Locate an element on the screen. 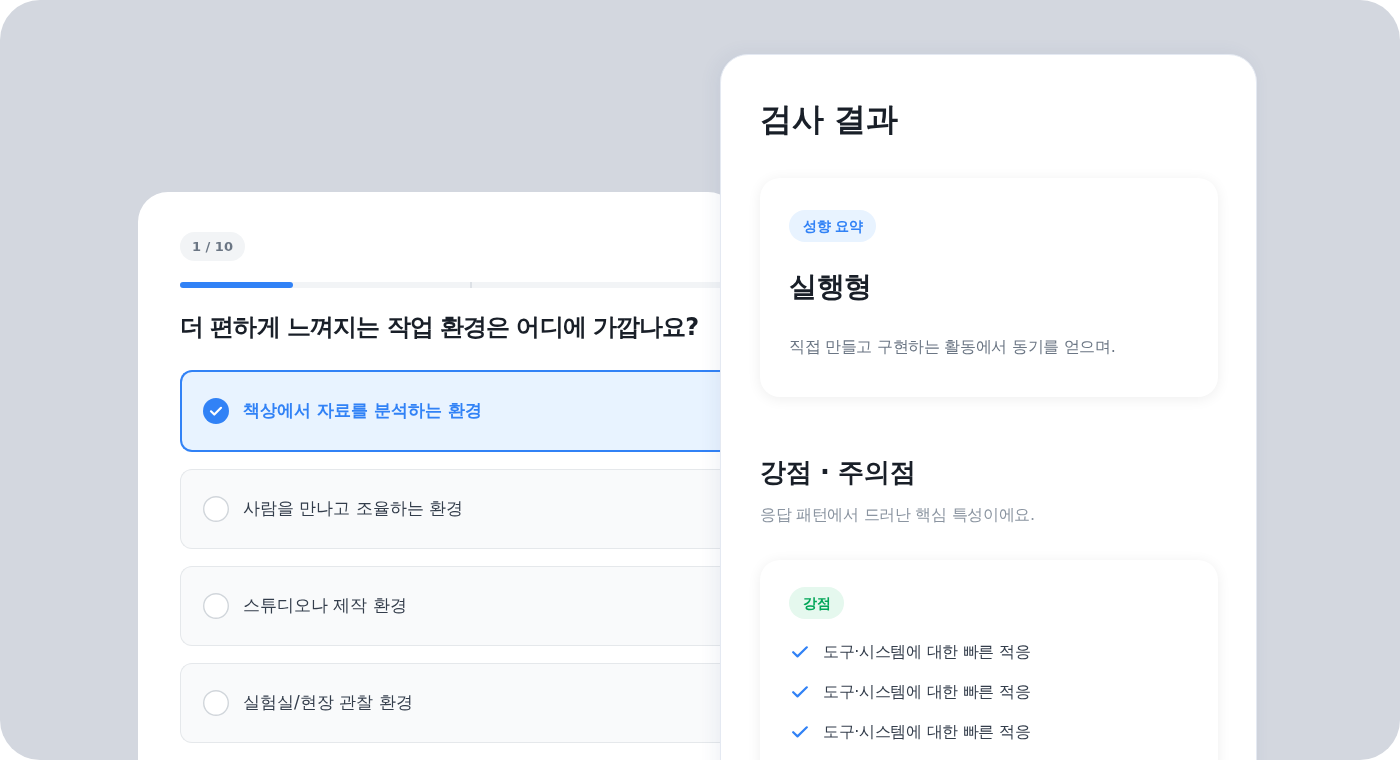 The width and height of the screenshot is (1400, 760). answer-option: 스튜디오나 제작 환경 is located at coordinates (450, 606).